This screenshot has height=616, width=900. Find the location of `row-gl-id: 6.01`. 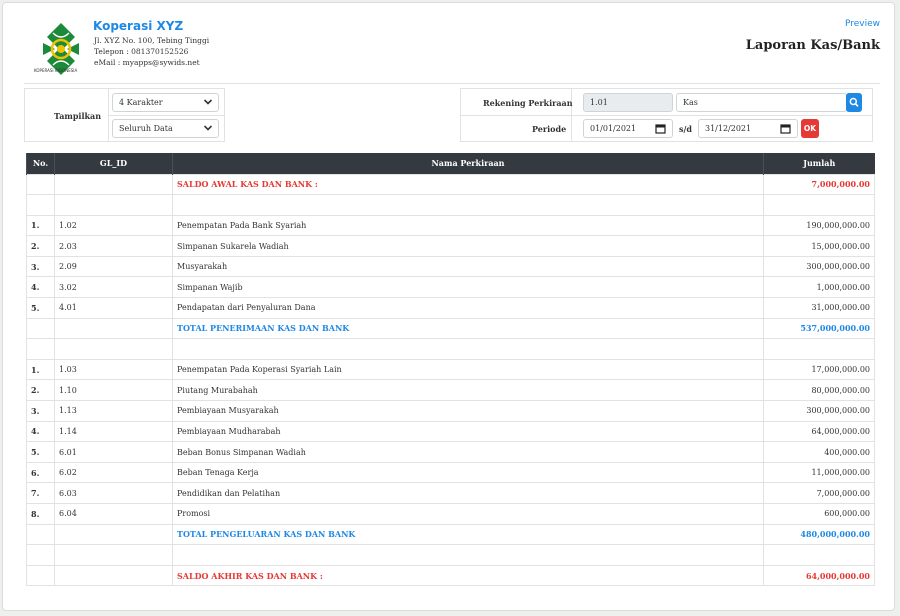

row-gl-id: 6.01 is located at coordinates (113, 452).